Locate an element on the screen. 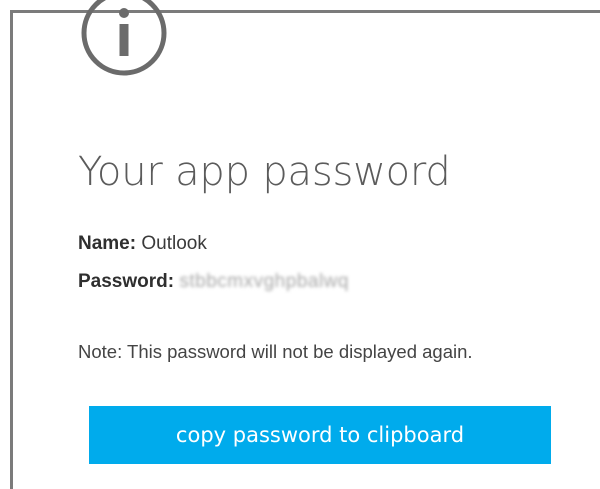  copy-password-button: copy password to clipboard is located at coordinates (320, 435).